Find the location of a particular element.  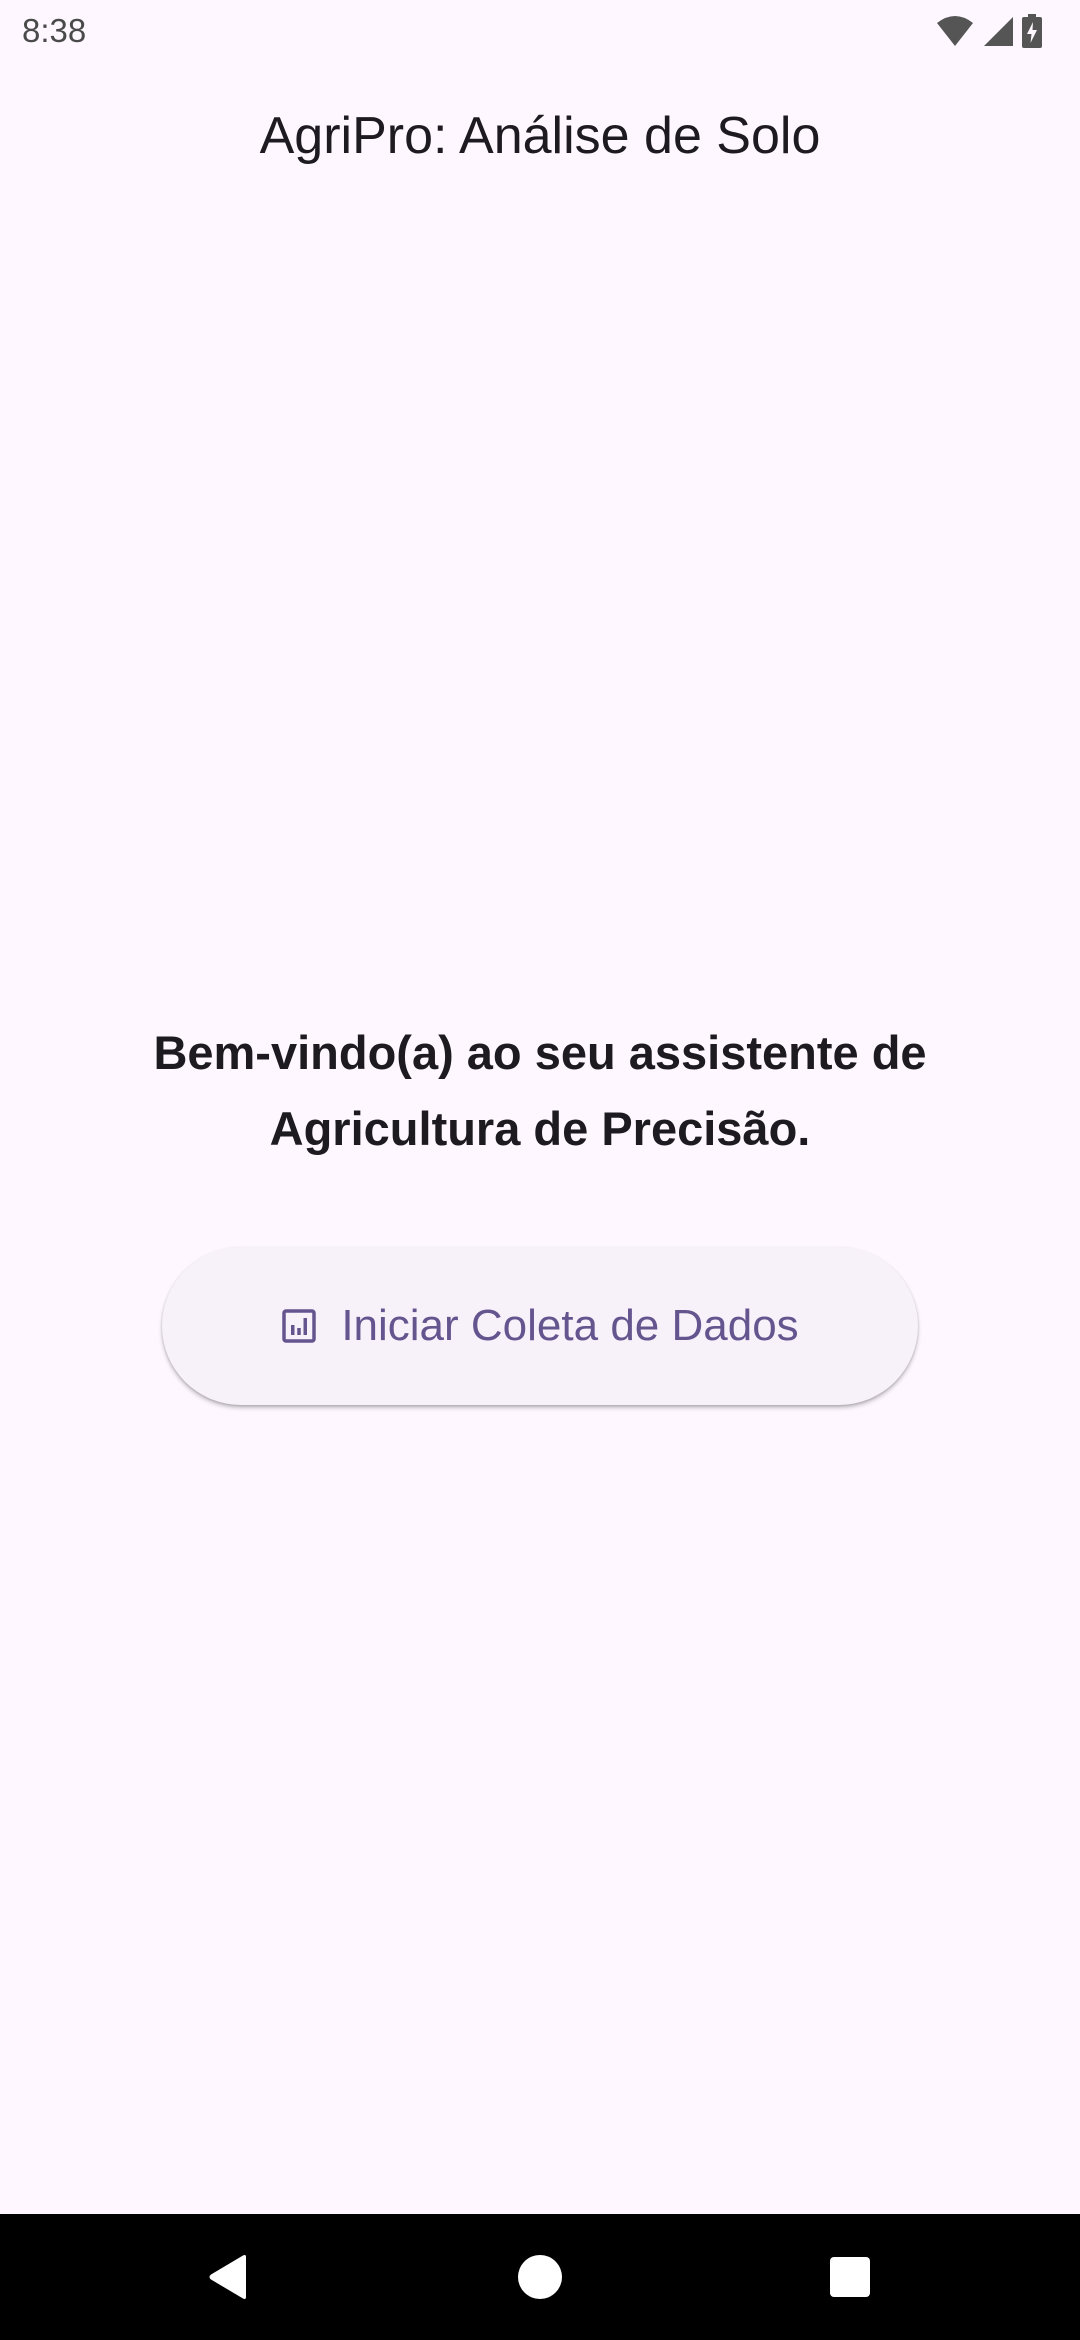

nav-back-button is located at coordinates (228, 2277).